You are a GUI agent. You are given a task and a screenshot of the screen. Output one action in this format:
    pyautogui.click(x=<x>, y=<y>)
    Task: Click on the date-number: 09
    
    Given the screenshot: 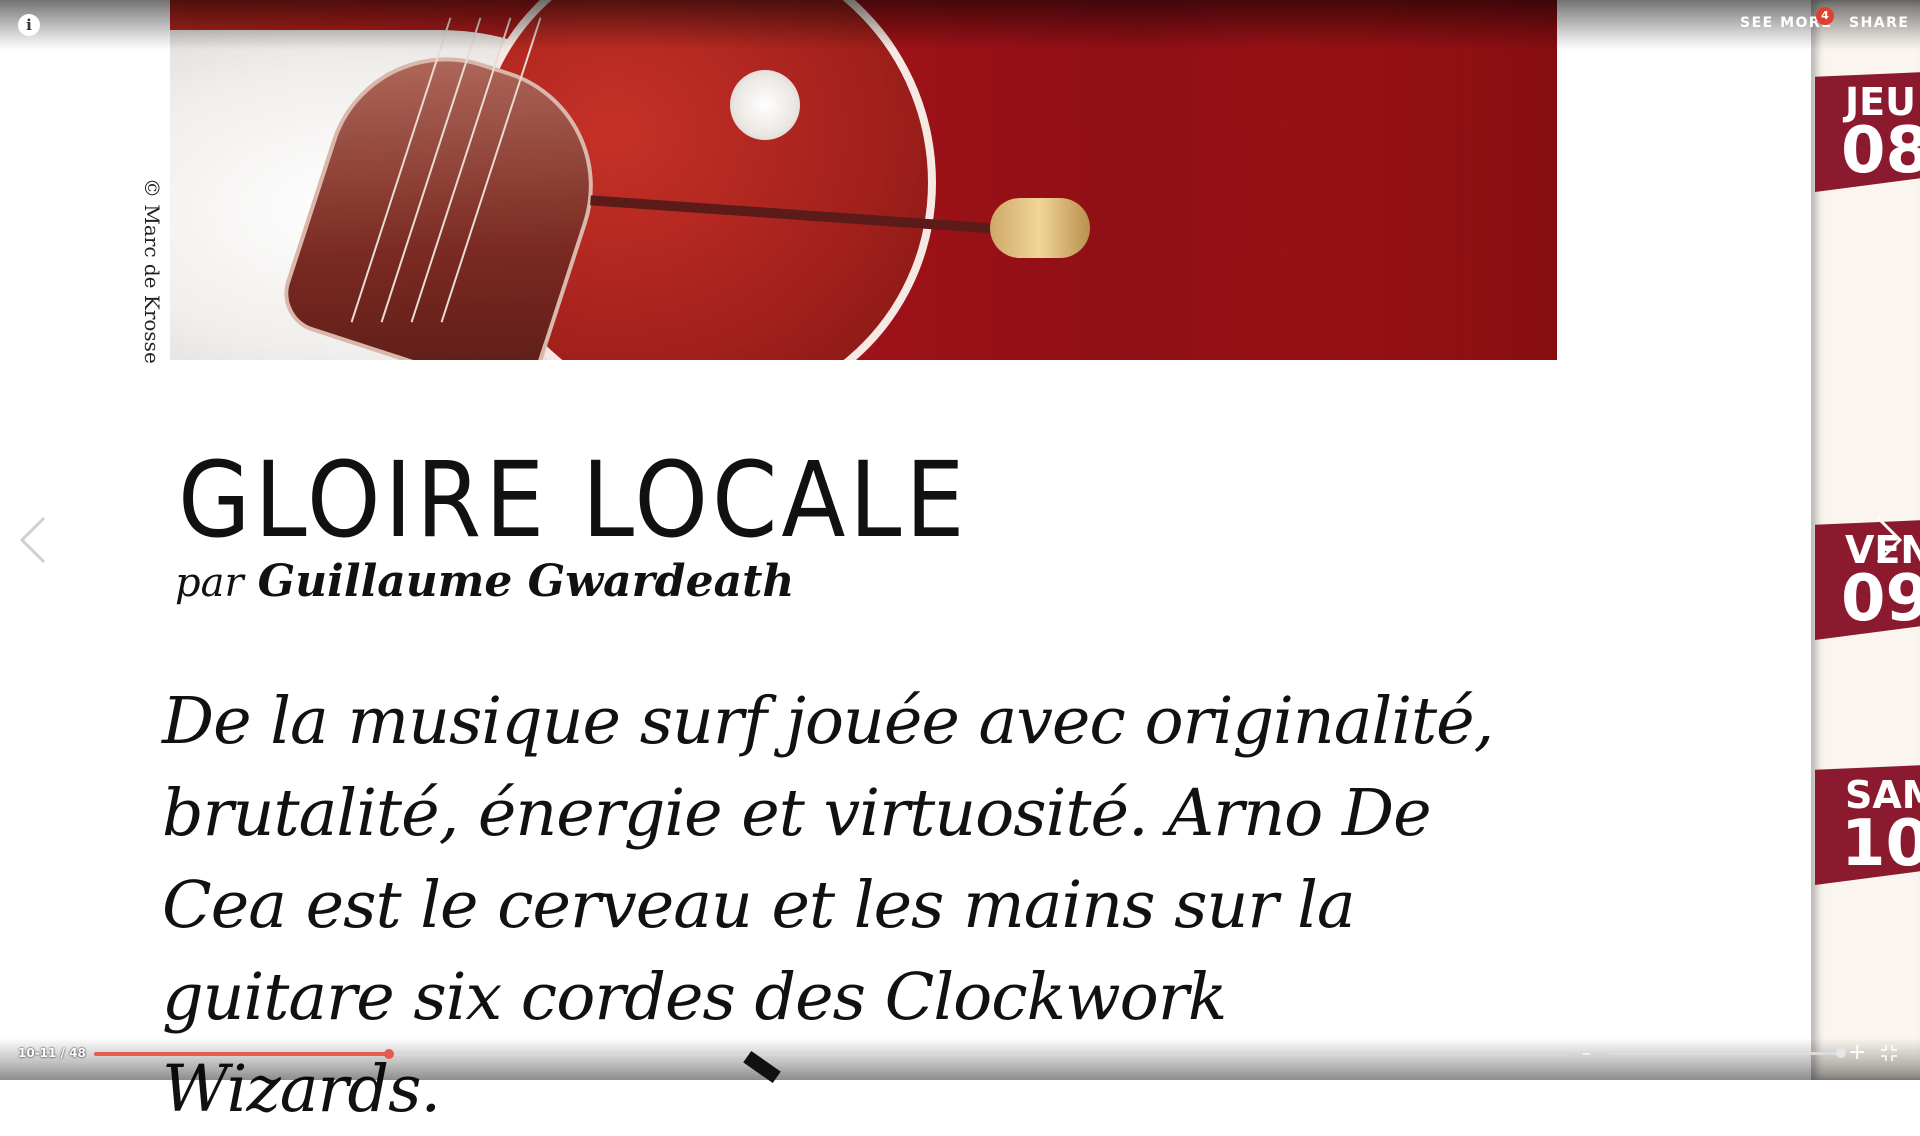 What is the action you would take?
    pyautogui.click(x=1880, y=599)
    